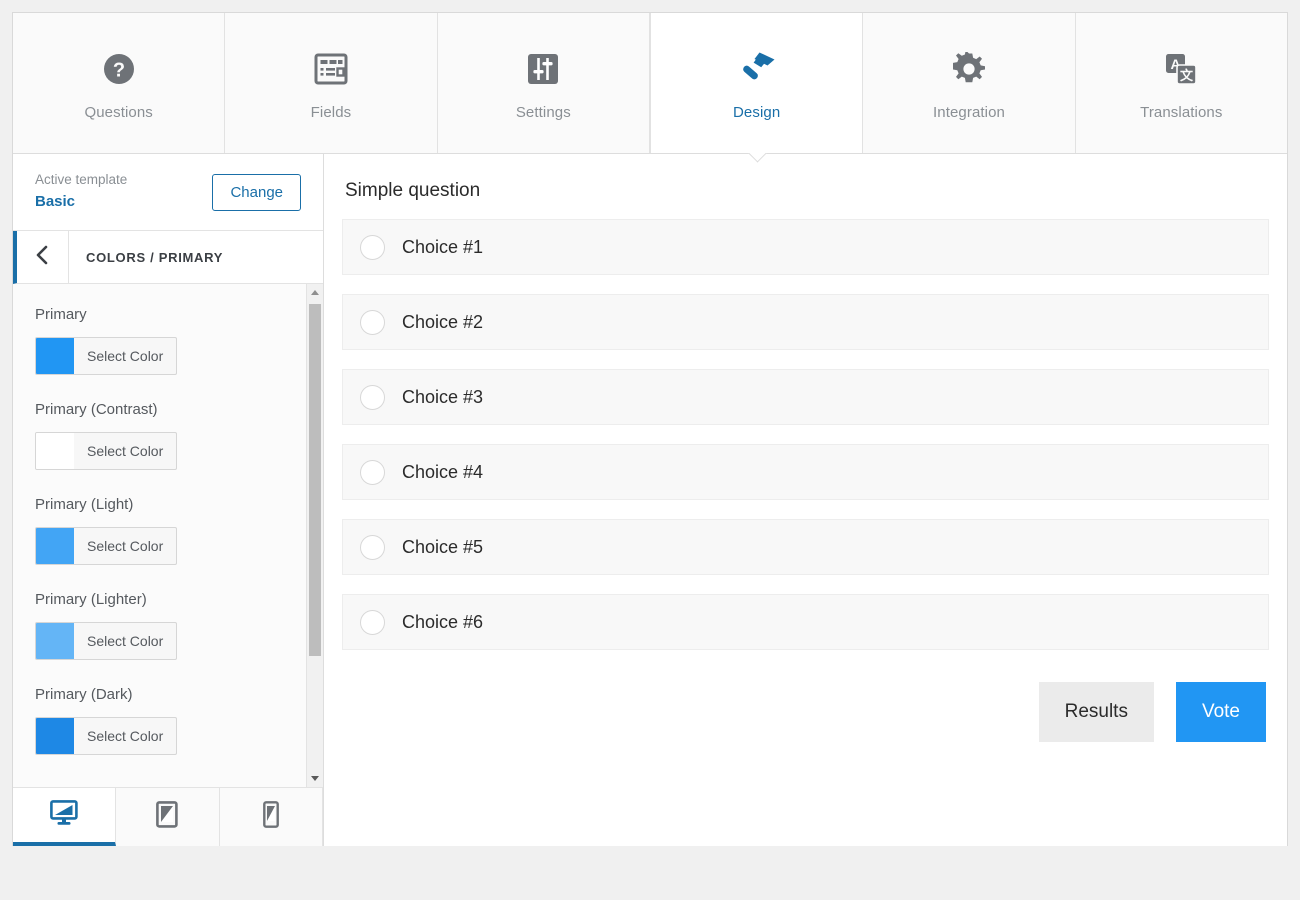 Image resolution: width=1300 pixels, height=900 pixels. What do you see at coordinates (91, 599) in the screenshot?
I see `color-label: Primary (Lighter)` at bounding box center [91, 599].